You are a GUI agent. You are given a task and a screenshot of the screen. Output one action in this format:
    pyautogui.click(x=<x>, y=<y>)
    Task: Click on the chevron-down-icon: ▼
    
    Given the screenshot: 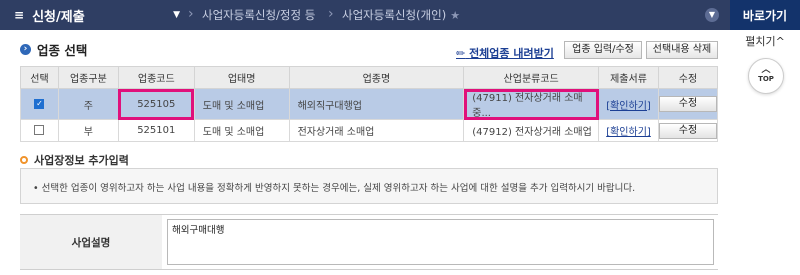 What is the action you would take?
    pyautogui.click(x=712, y=15)
    